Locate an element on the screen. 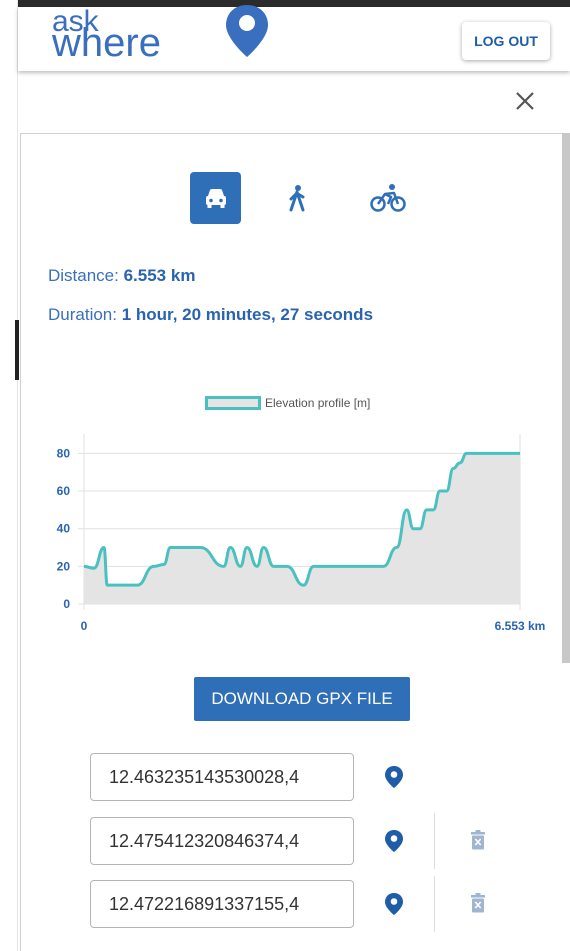 The height and width of the screenshot is (951, 570). legend-label: Elevation profile [m] is located at coordinates (318, 403).